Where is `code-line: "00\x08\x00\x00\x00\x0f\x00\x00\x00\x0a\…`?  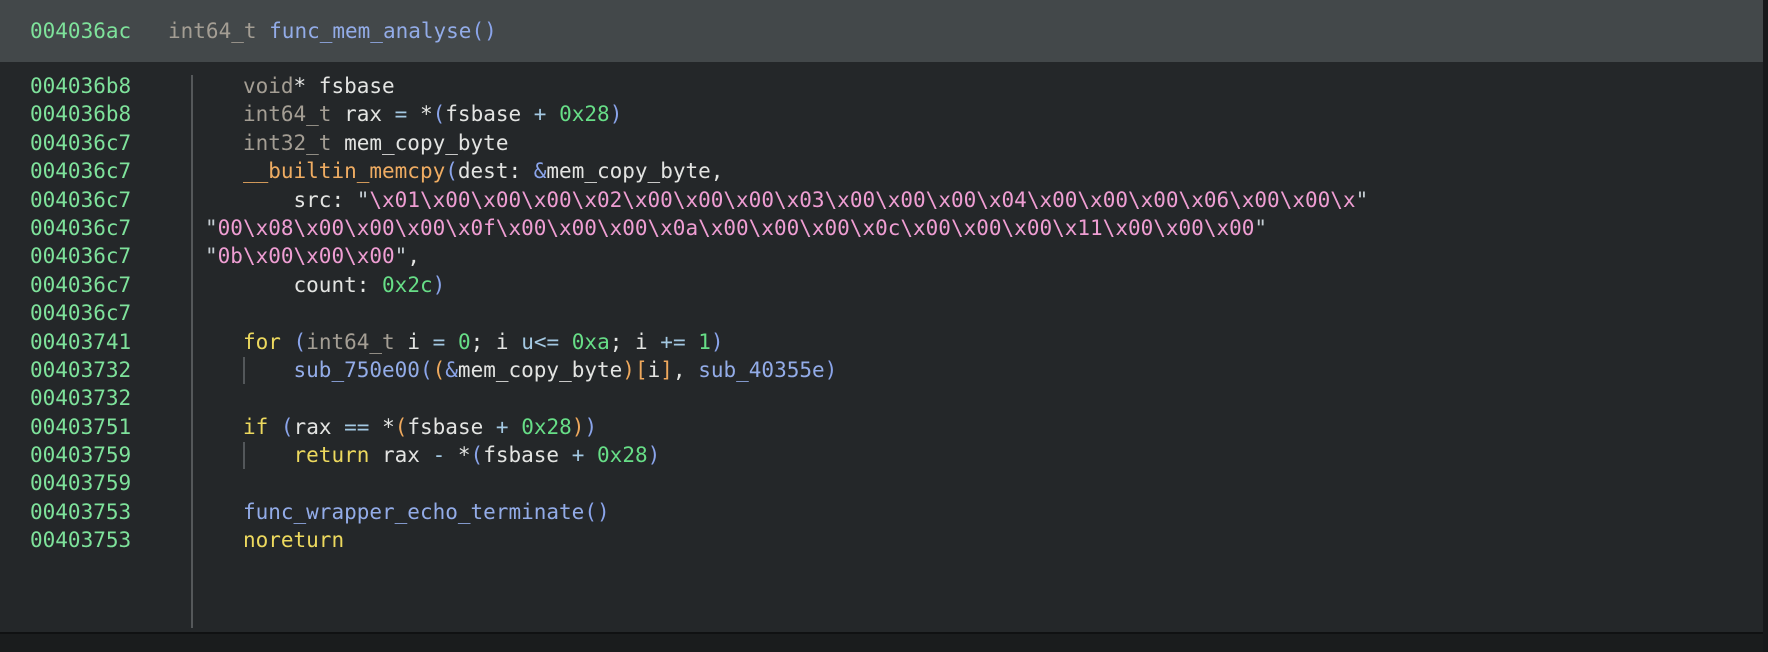
code-line: "00\x08\x00\x00\x00\x0f\x00\x00\x00\x0a\… is located at coordinates (729, 228).